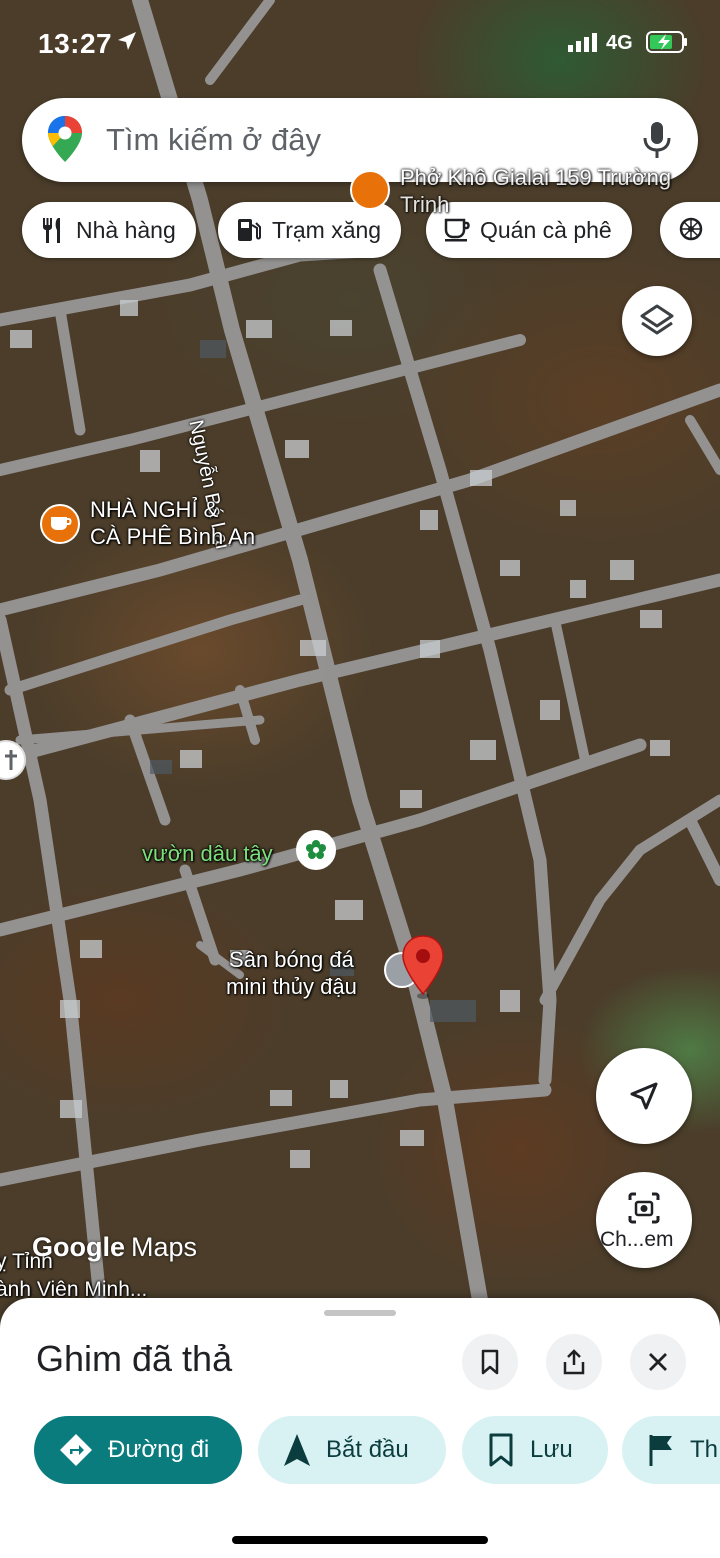  What do you see at coordinates (310, 230) in the screenshot?
I see `chip-gas-stations: Trạm xăng` at bounding box center [310, 230].